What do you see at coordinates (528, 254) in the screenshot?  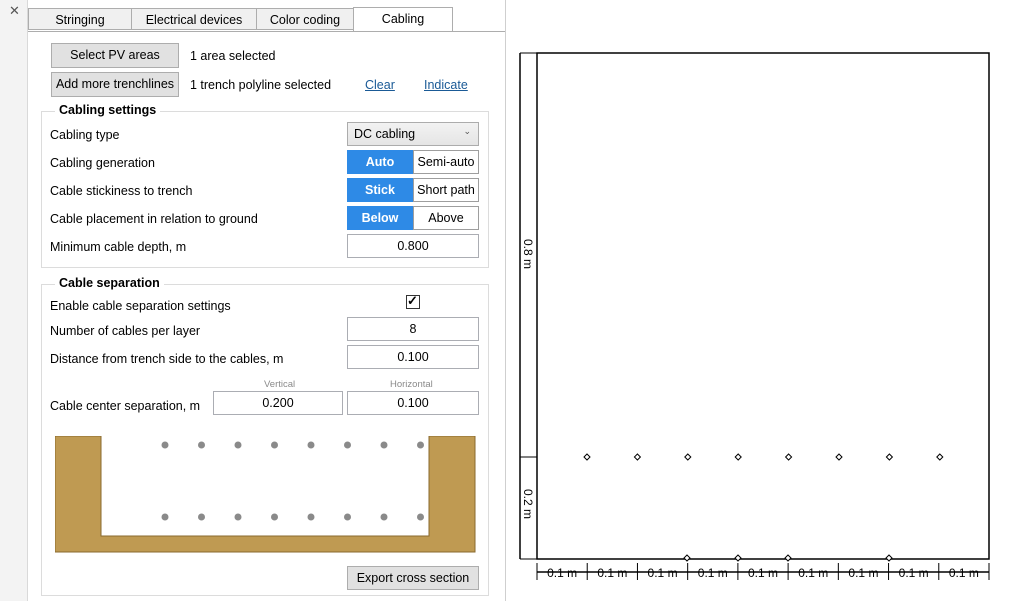 I see `depth-dimension-label: 0.8 m` at bounding box center [528, 254].